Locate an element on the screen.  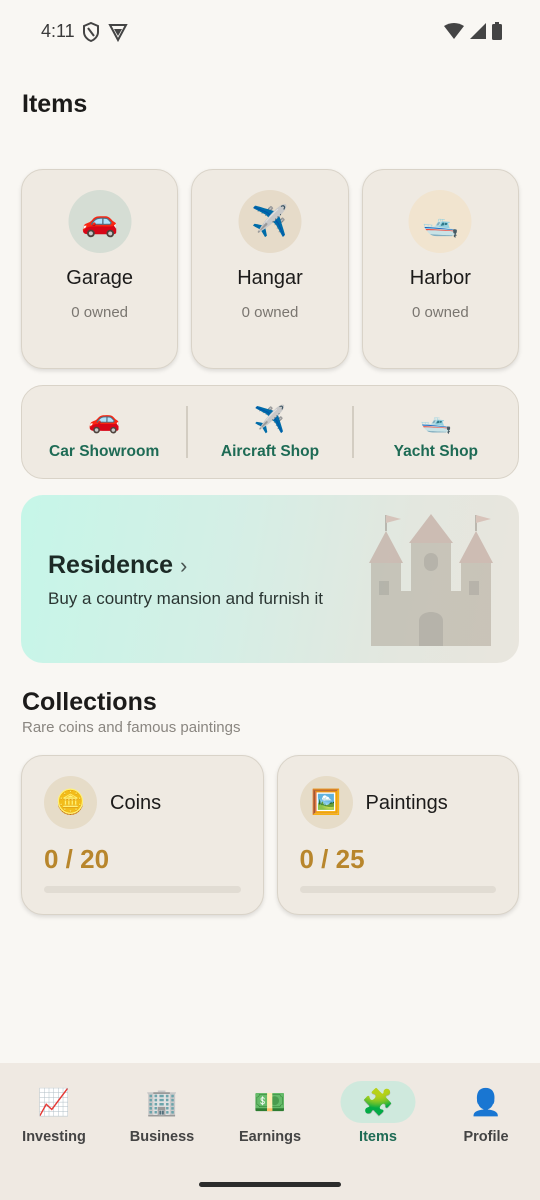
puzzle-icon: 🧩 is located at coordinates (378, 1102).